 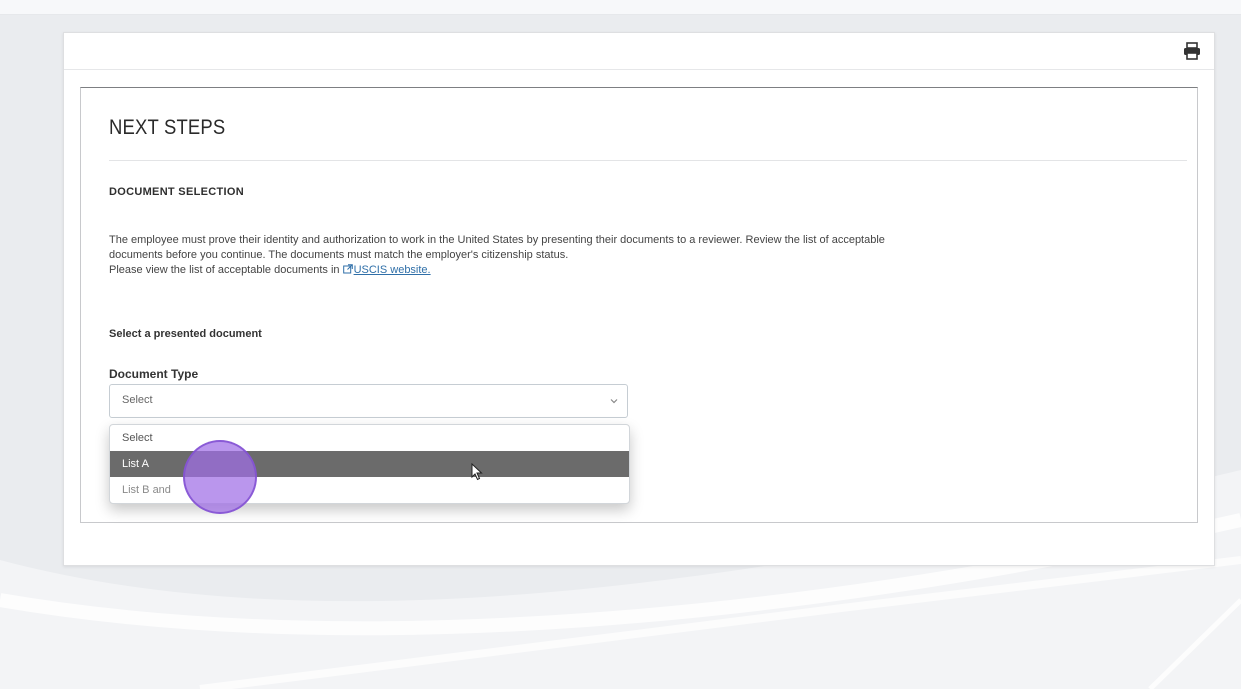 I want to click on click-indicator, so click(x=220, y=477).